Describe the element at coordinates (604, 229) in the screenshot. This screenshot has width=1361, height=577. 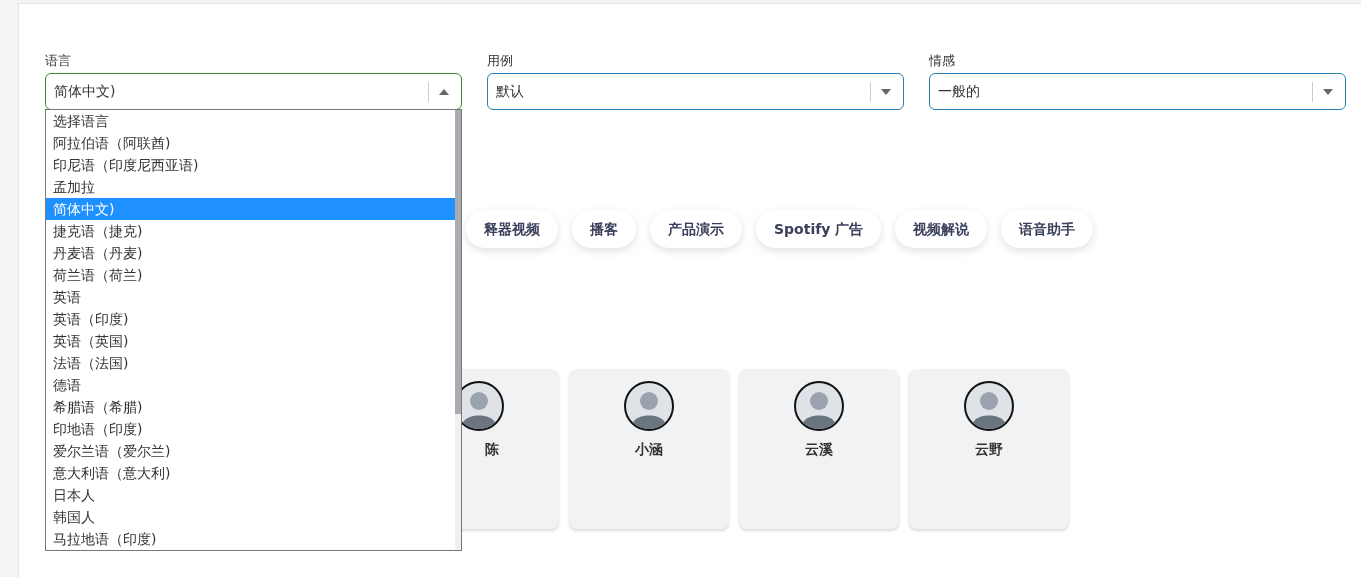
I see `use-case-chip: 播客` at that location.